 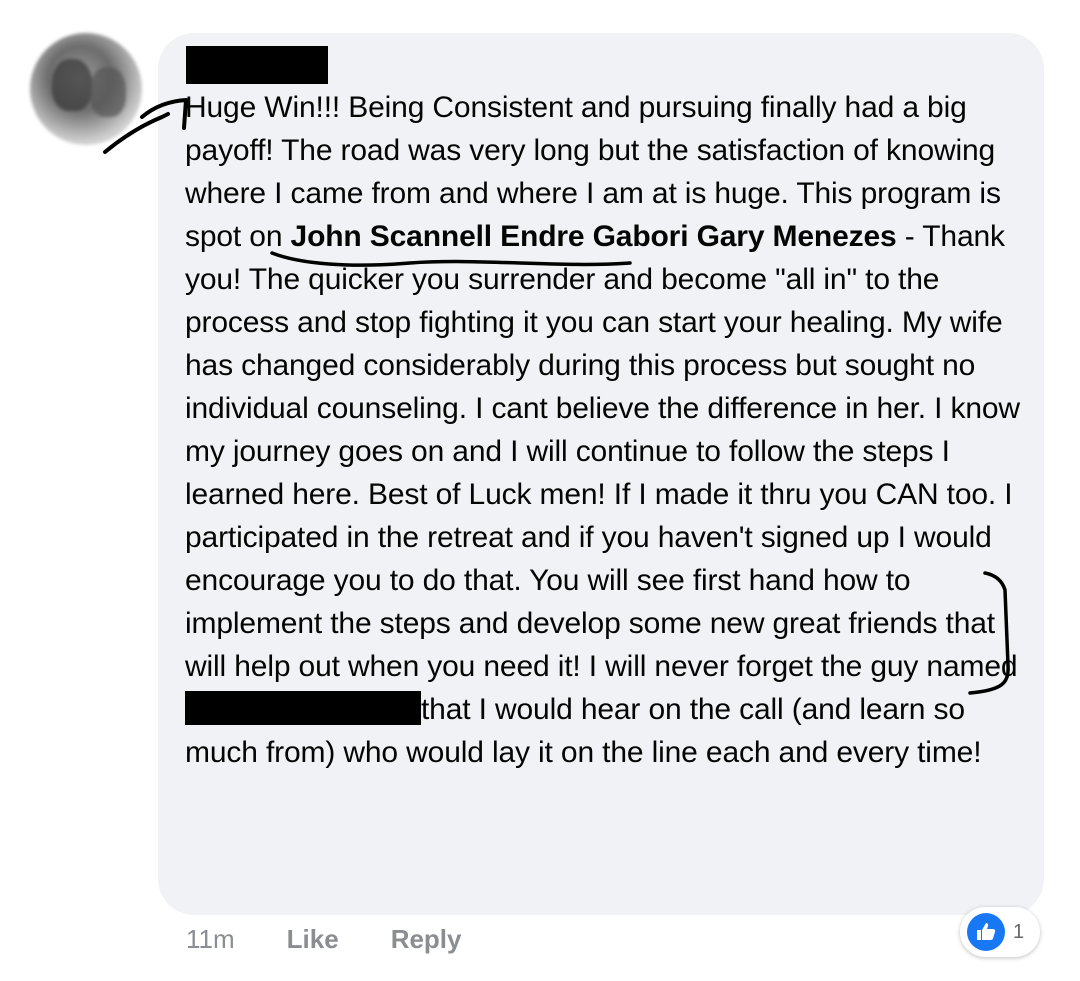 What do you see at coordinates (313, 939) in the screenshot?
I see `like-button: Like` at bounding box center [313, 939].